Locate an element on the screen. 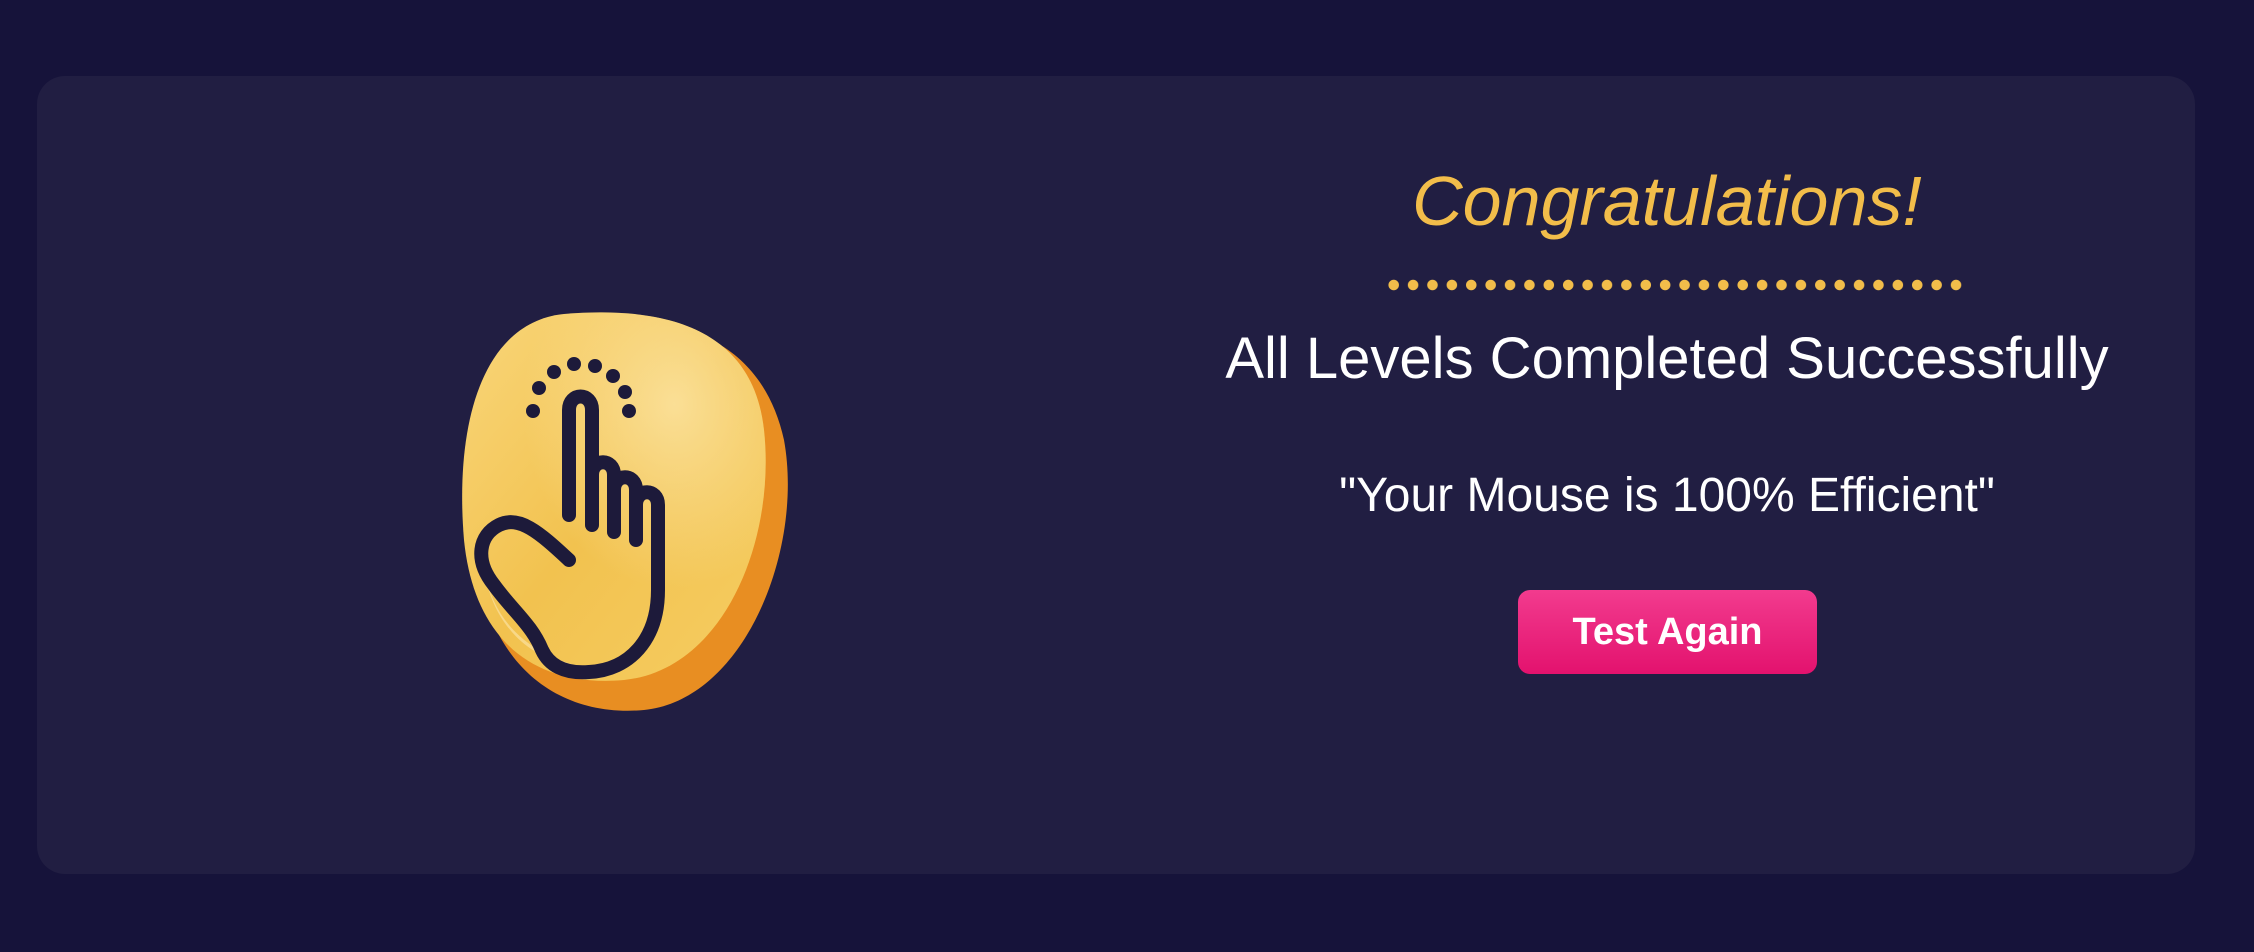 The width and height of the screenshot is (2254, 952). test-again-button: Test Again is located at coordinates (1667, 632).